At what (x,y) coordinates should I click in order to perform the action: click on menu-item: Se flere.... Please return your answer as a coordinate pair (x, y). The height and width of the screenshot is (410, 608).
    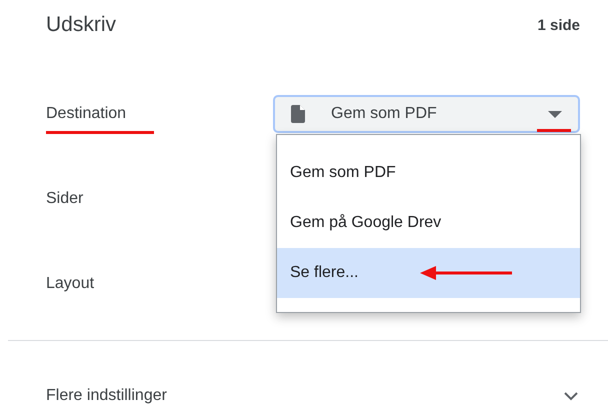
    Looking at the image, I should click on (428, 273).